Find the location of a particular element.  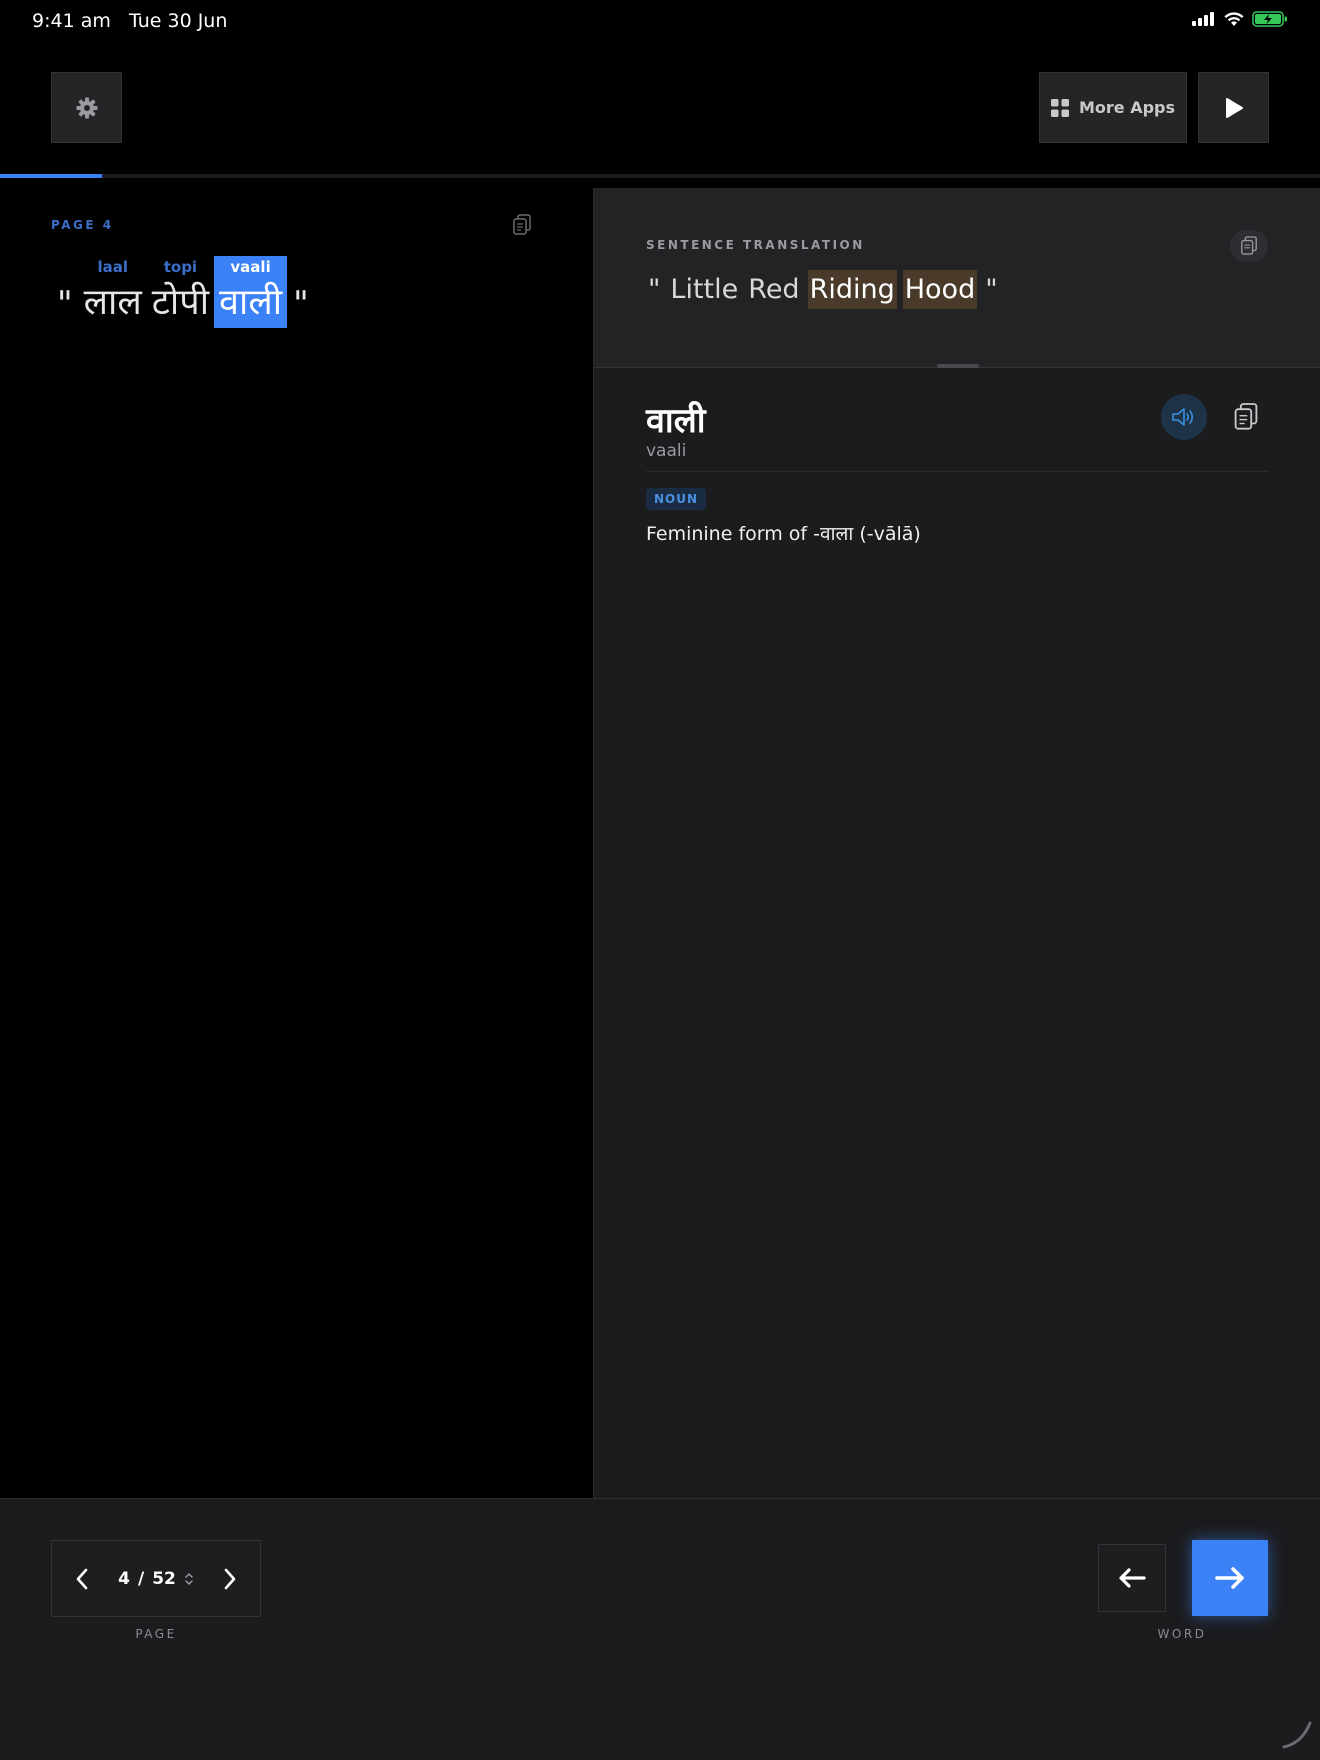

word-hindi: वाली is located at coordinates (251, 302).